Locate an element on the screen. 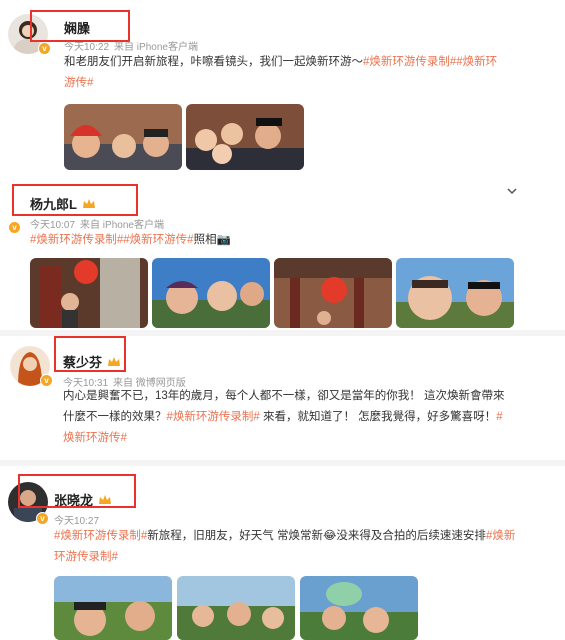 The image size is (565, 640). text-line: 焕新环游传# is located at coordinates (310, 438).